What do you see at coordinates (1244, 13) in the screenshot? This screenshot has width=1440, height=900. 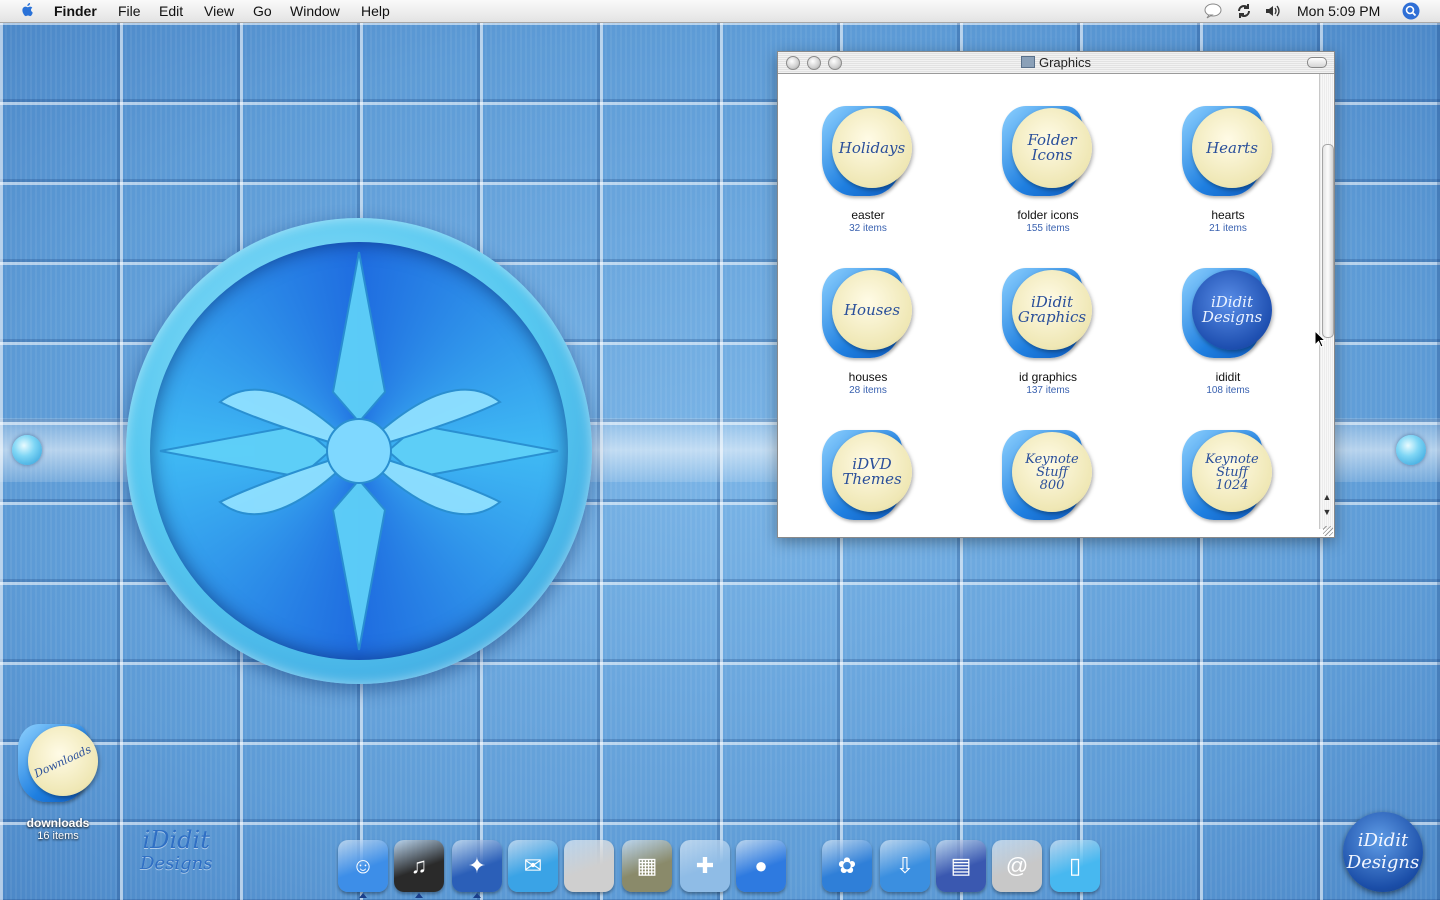 I see `sync-icon` at bounding box center [1244, 13].